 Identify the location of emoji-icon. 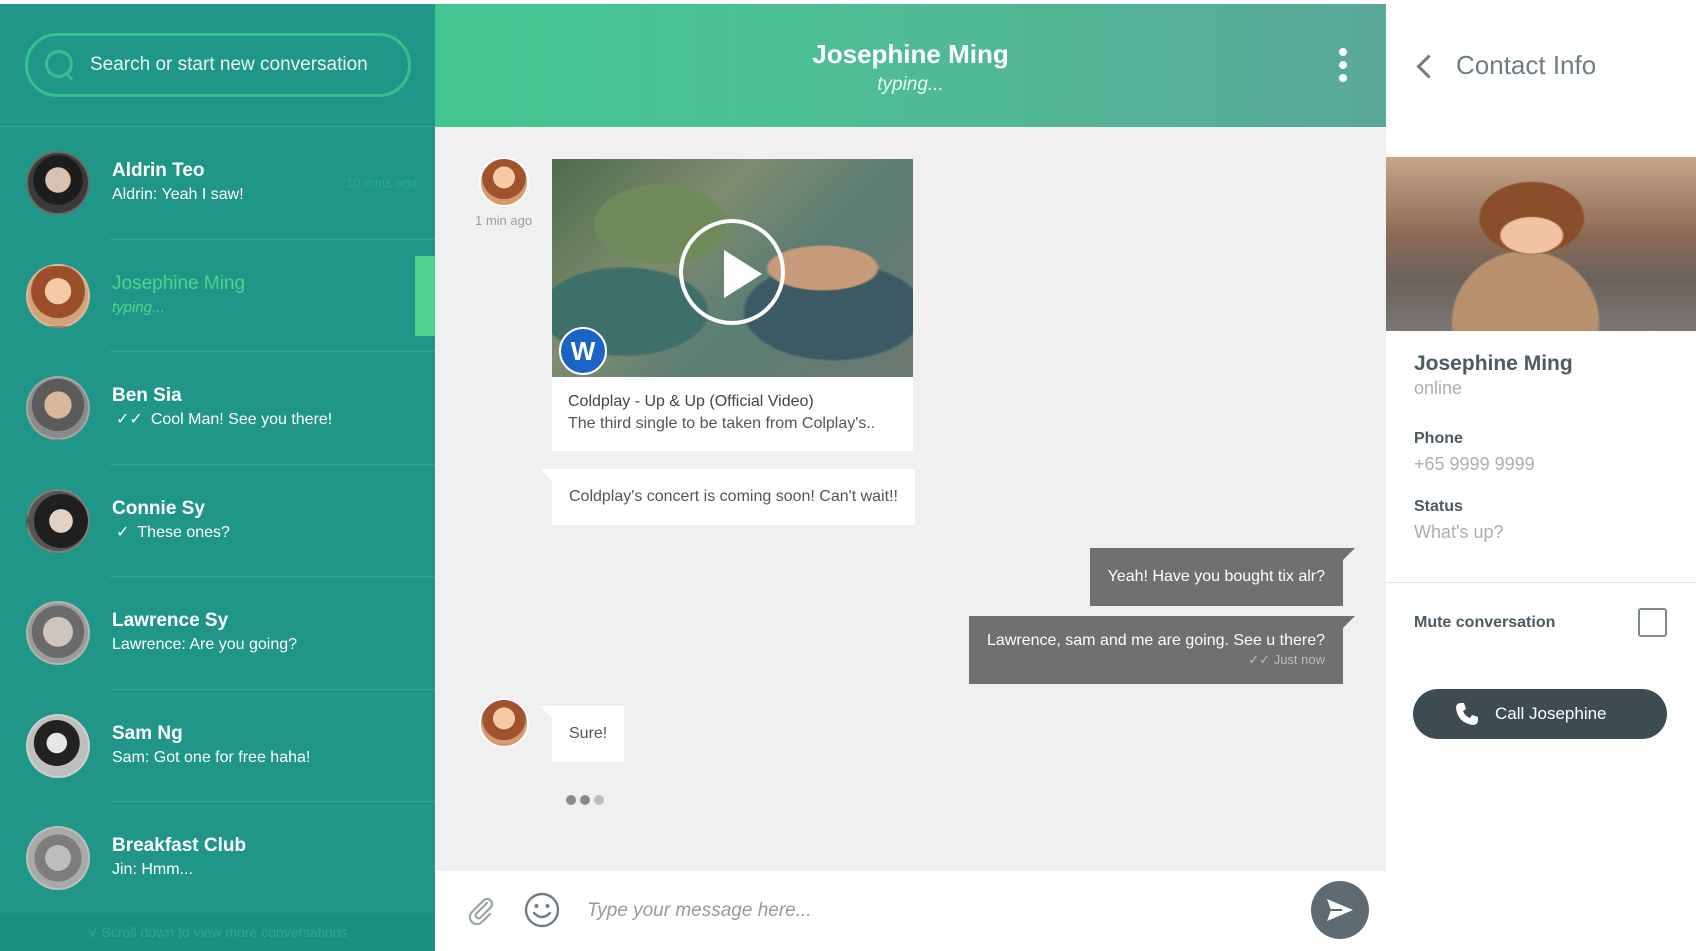
(542, 910).